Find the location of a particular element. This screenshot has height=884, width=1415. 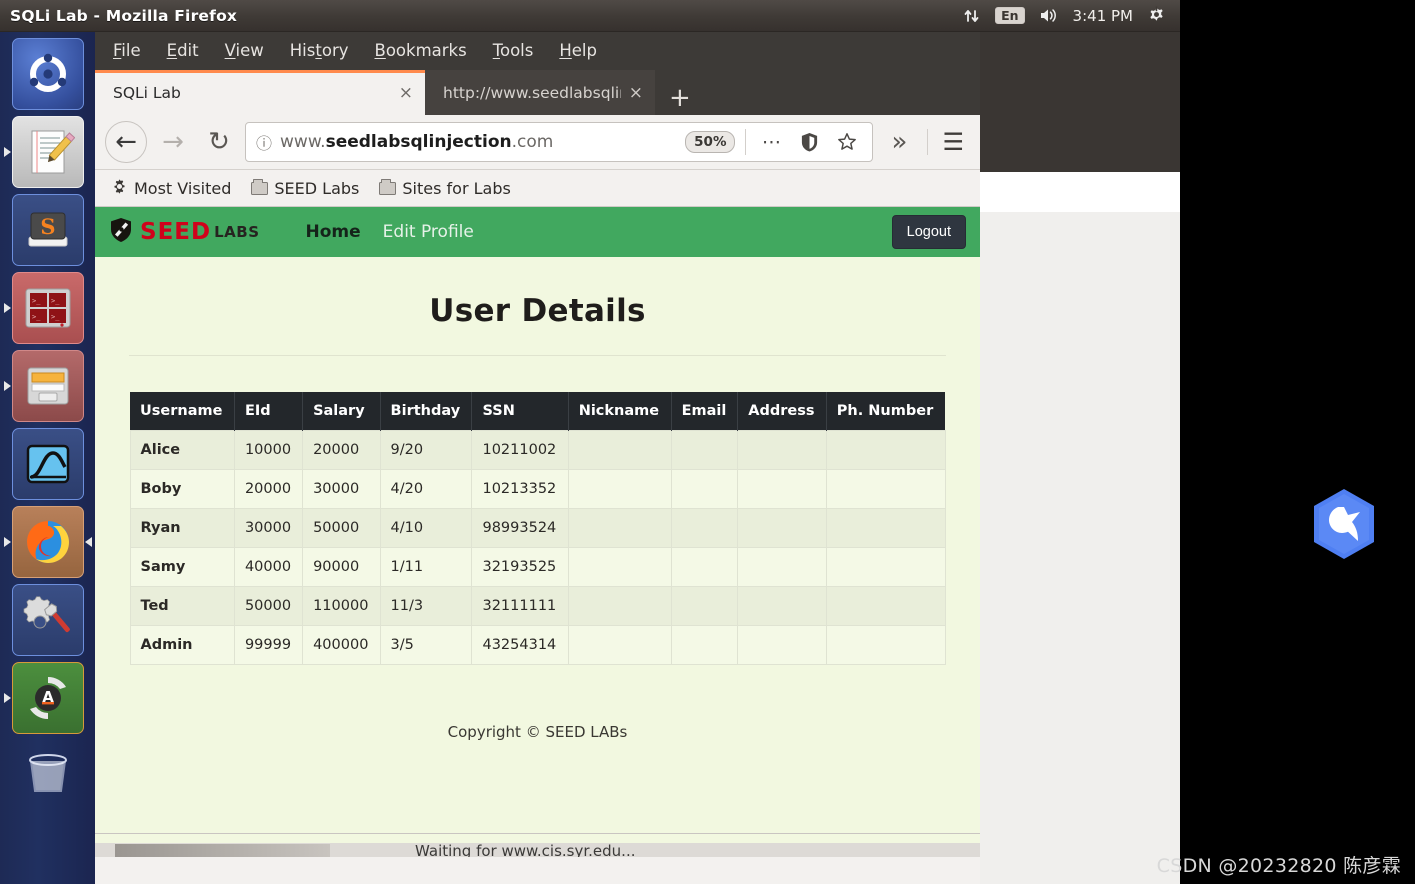

table-header-cell: Birthday is located at coordinates (426, 411).